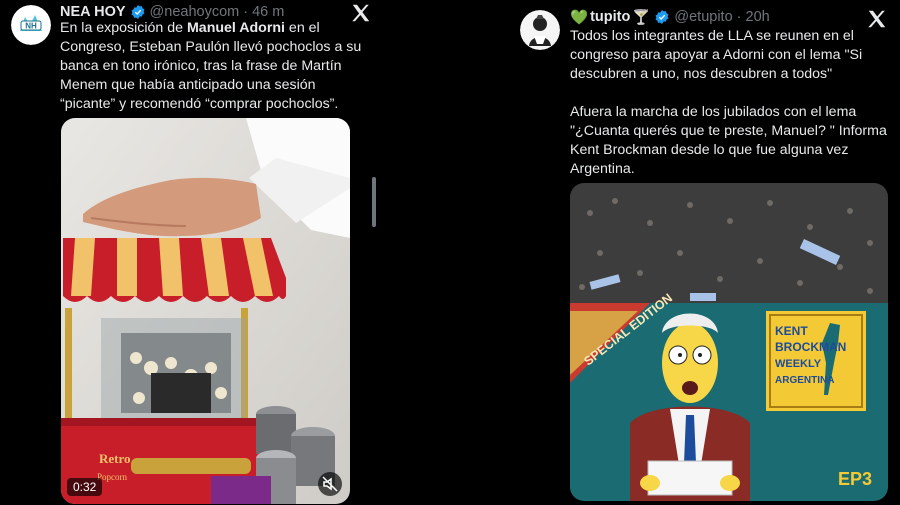  What do you see at coordinates (703, 17) in the screenshot?
I see `handle: @etupito` at bounding box center [703, 17].